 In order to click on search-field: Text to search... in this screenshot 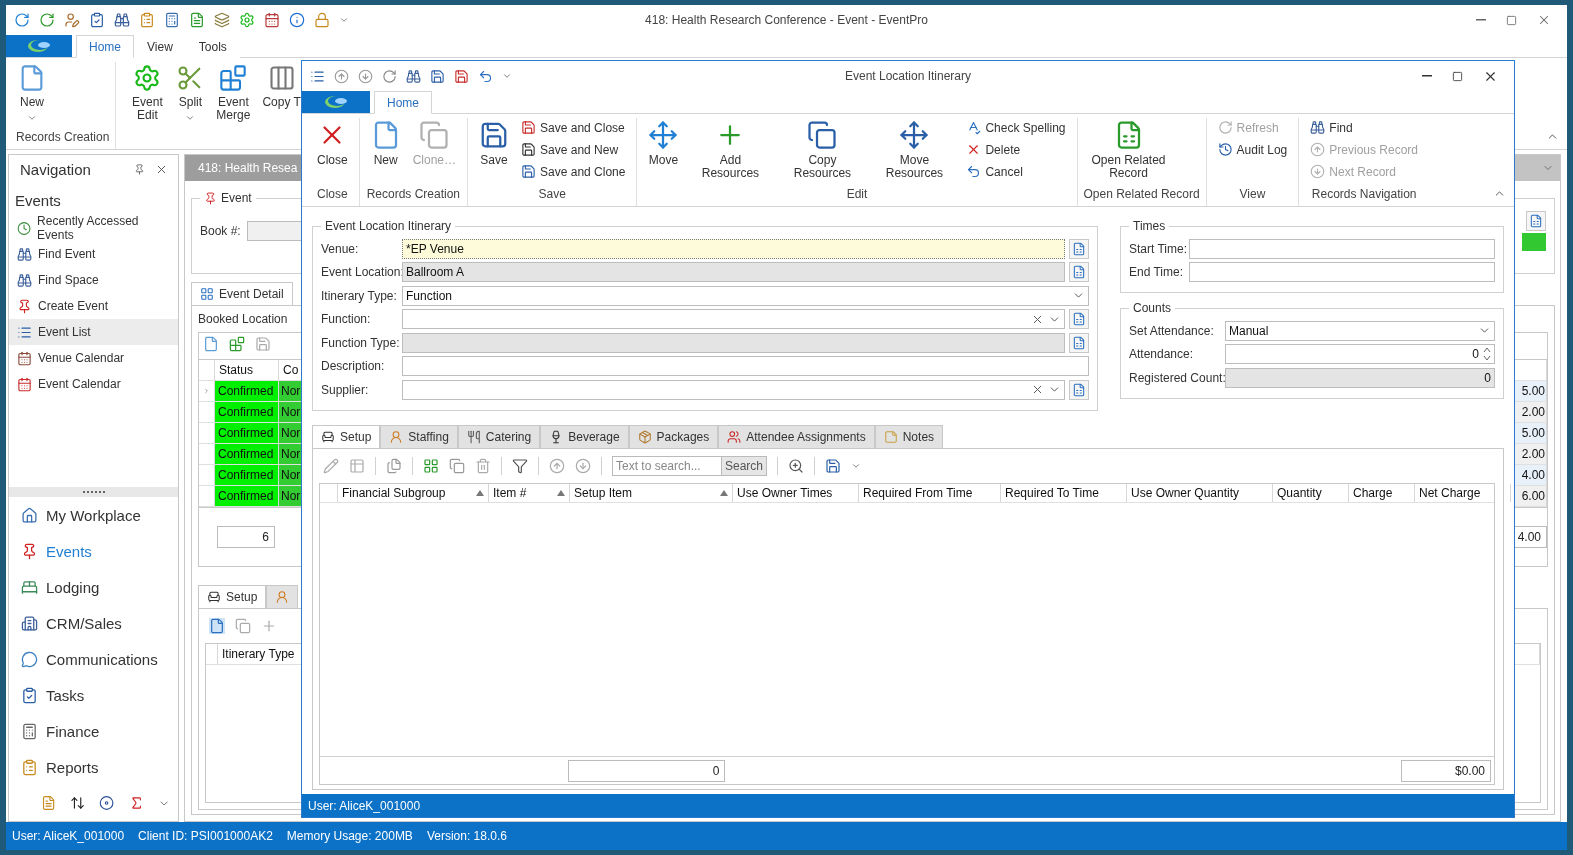, I will do `click(667, 465)`.